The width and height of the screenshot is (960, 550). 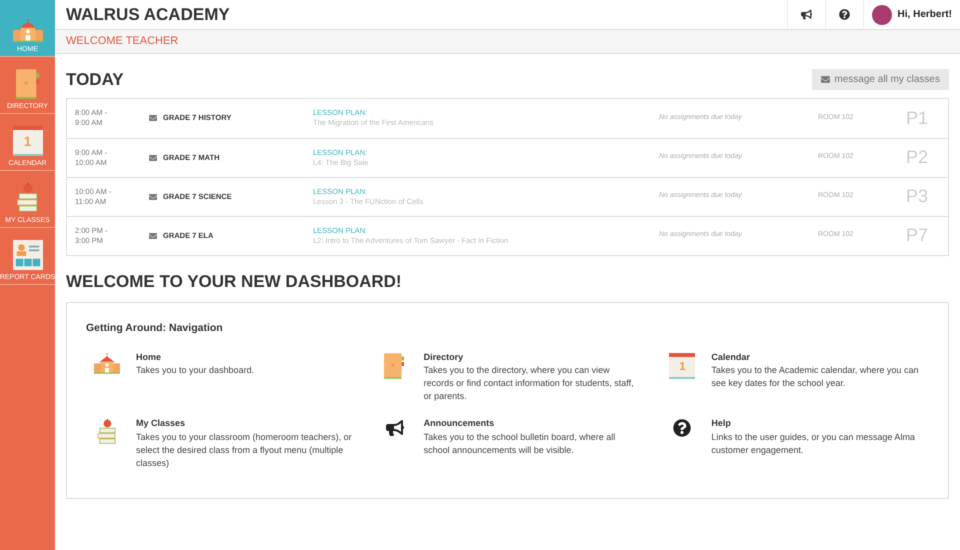 I want to click on avatar, so click(x=882, y=14).